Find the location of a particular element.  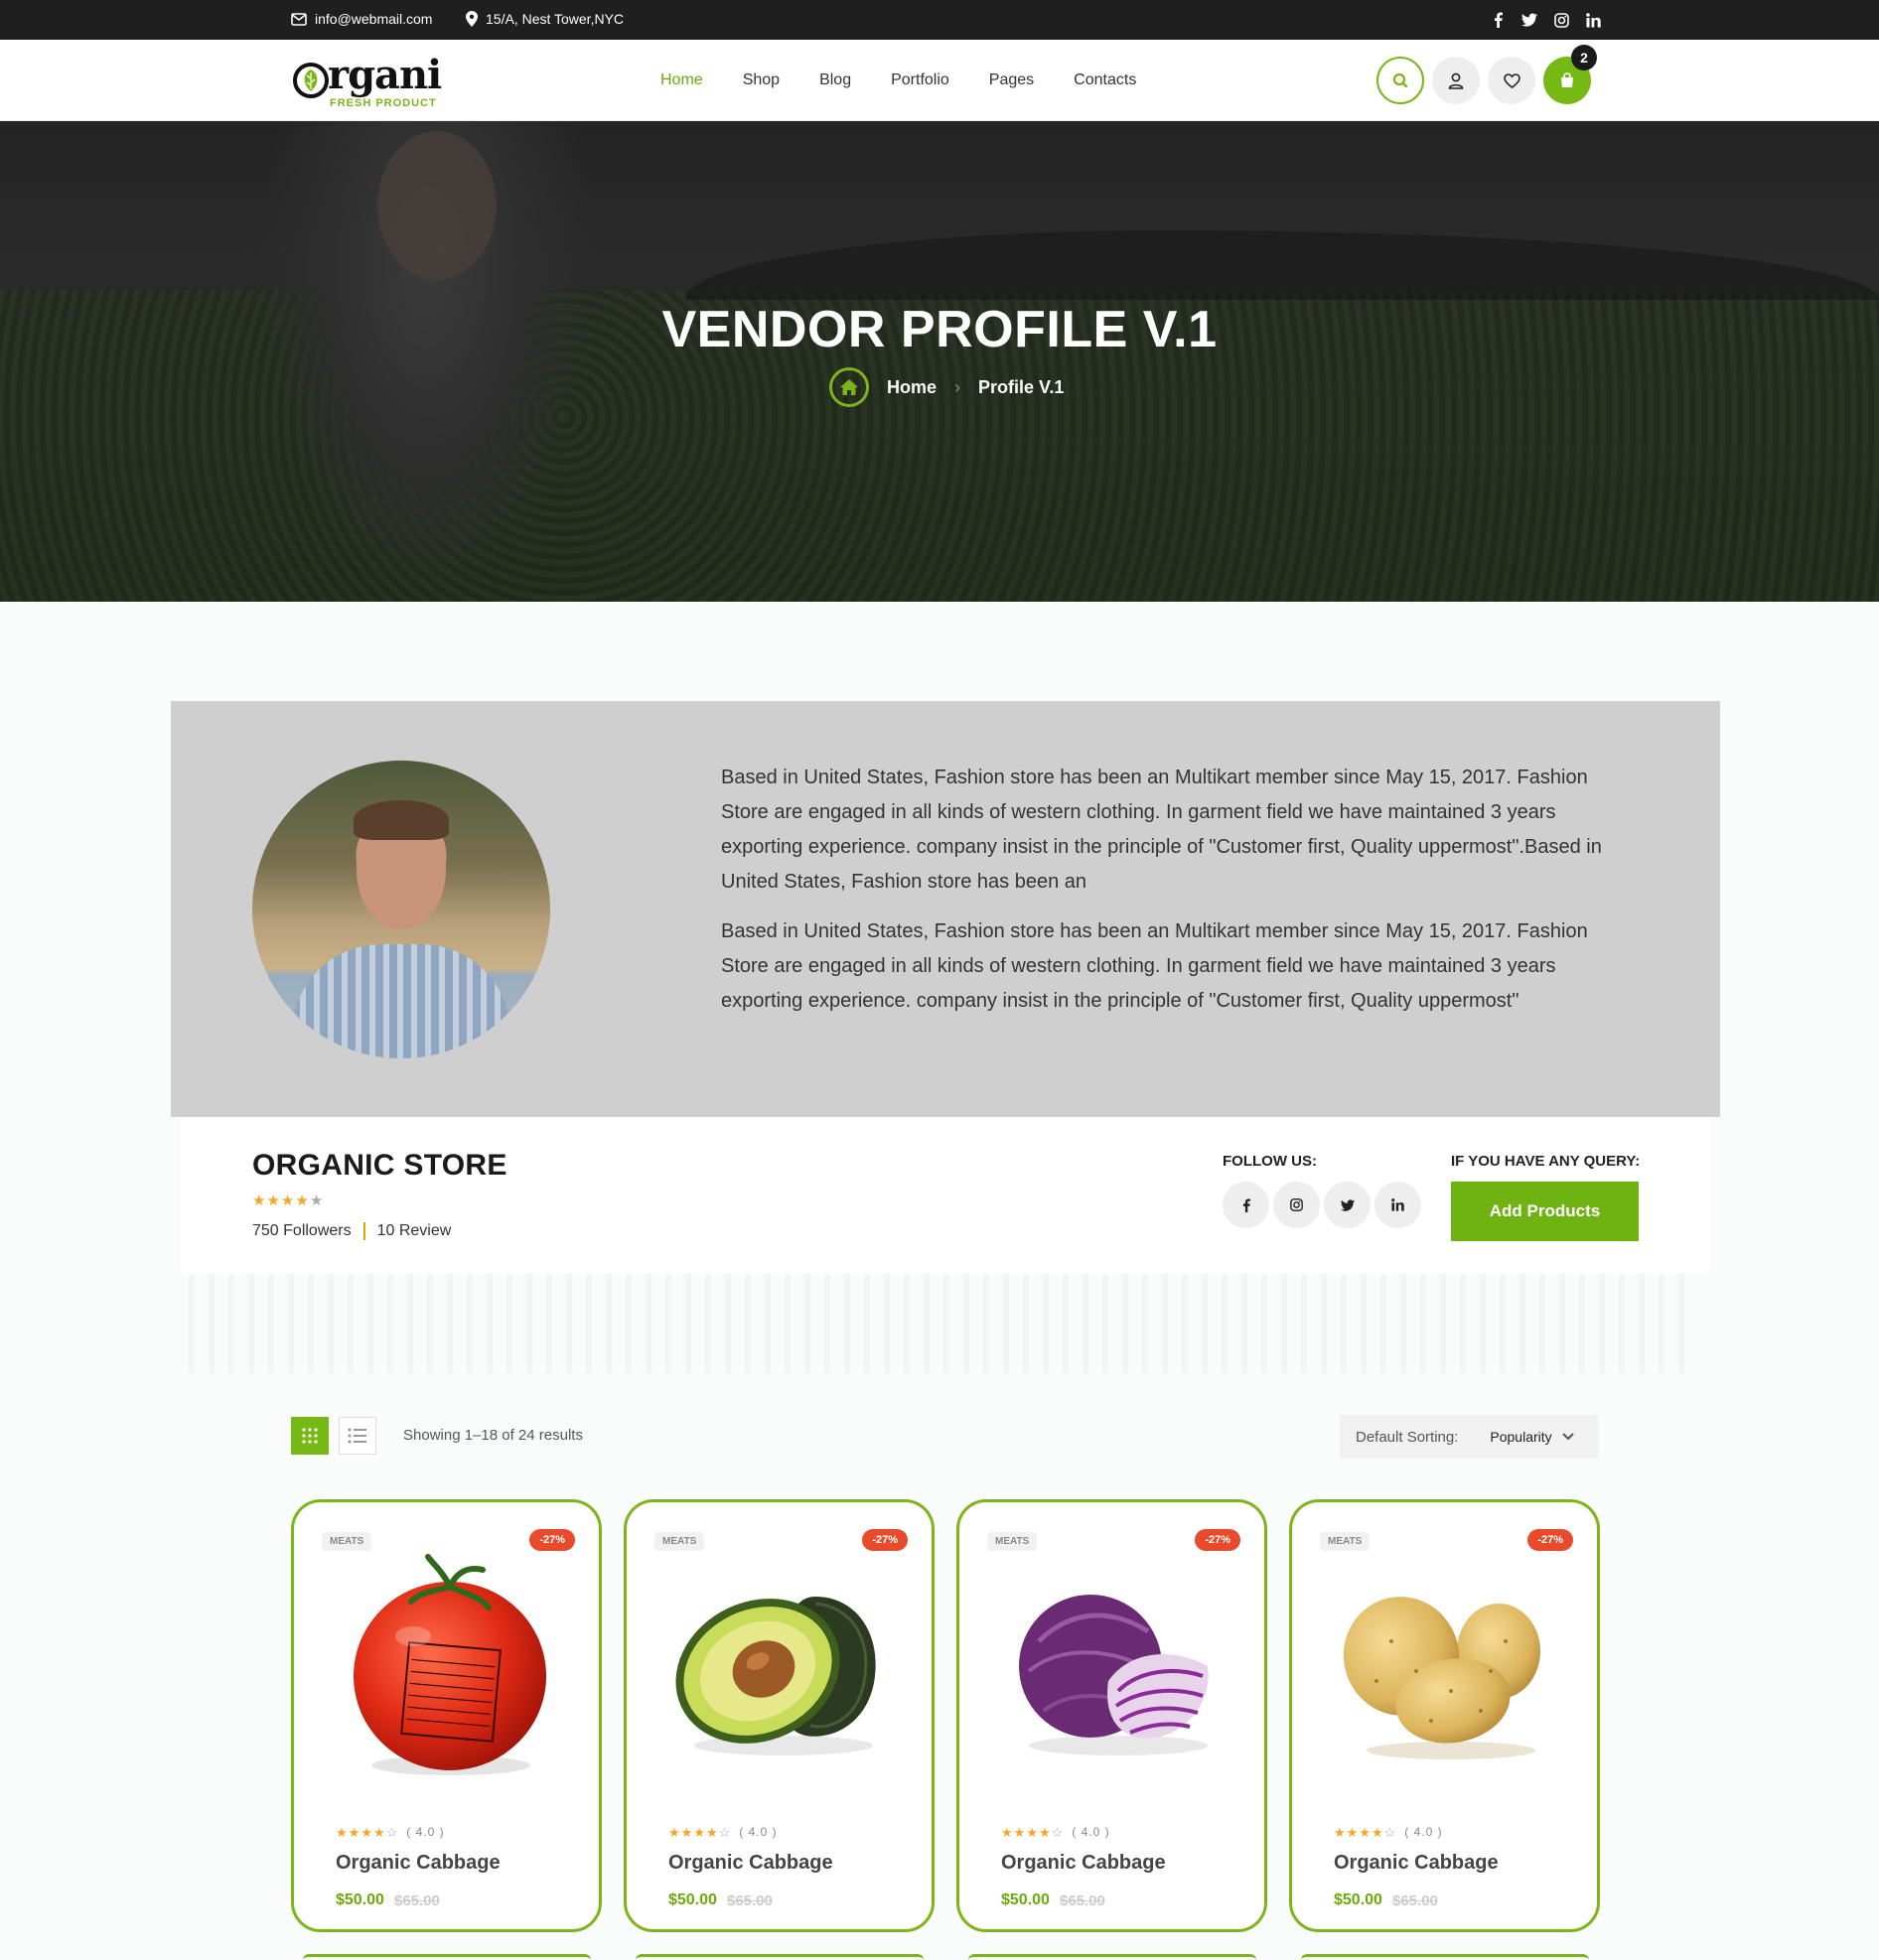

nav-home: Home is located at coordinates (681, 80).